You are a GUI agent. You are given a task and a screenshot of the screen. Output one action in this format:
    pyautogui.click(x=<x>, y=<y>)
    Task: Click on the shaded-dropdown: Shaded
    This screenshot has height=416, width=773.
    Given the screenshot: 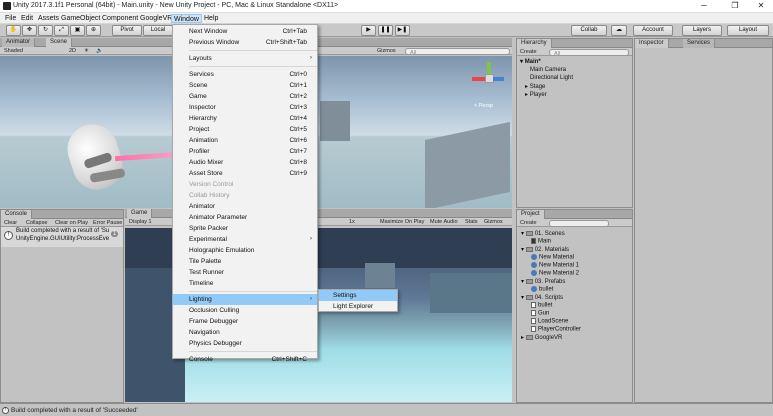 What is the action you would take?
    pyautogui.click(x=13, y=51)
    